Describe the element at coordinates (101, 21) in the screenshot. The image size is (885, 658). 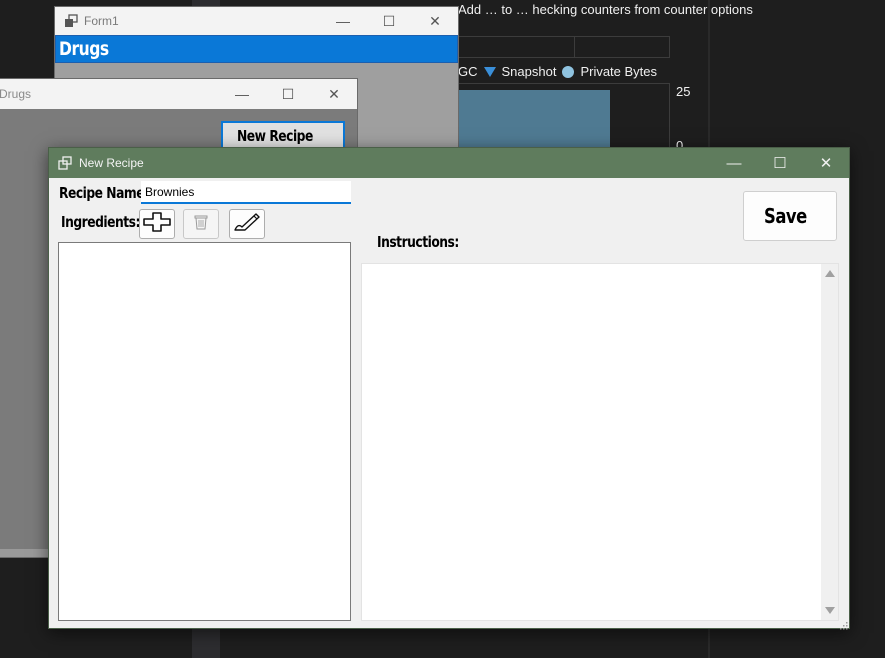
I see `form1-title: Form1` at that location.